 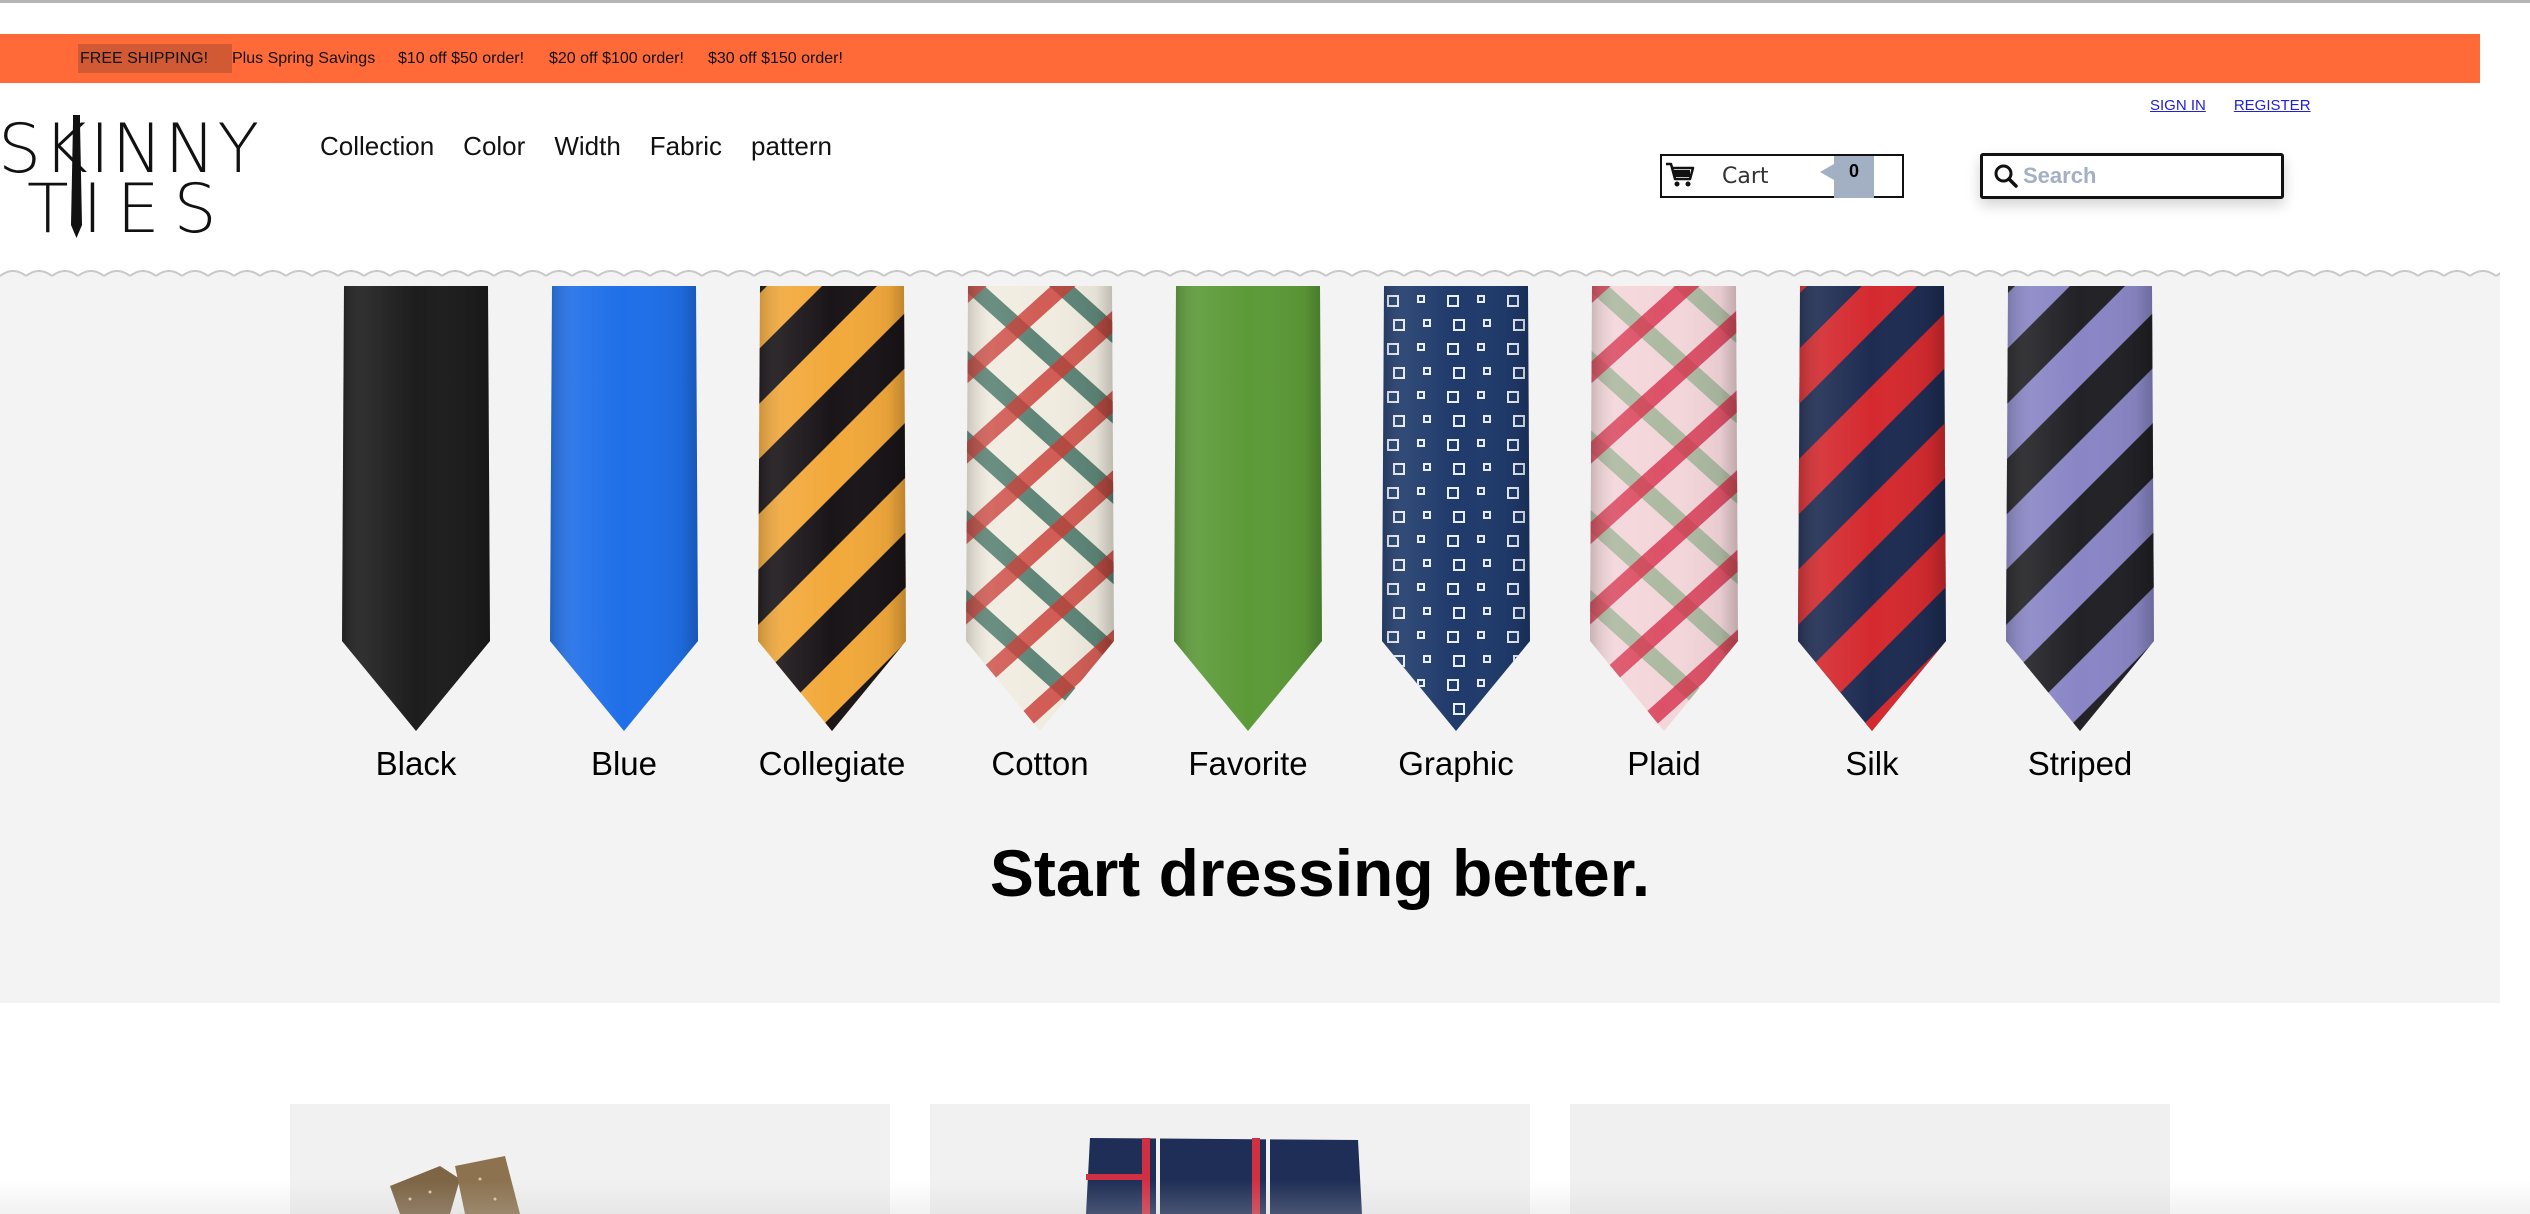 What do you see at coordinates (1782, 176) in the screenshot?
I see `cart-button: Cart 0` at bounding box center [1782, 176].